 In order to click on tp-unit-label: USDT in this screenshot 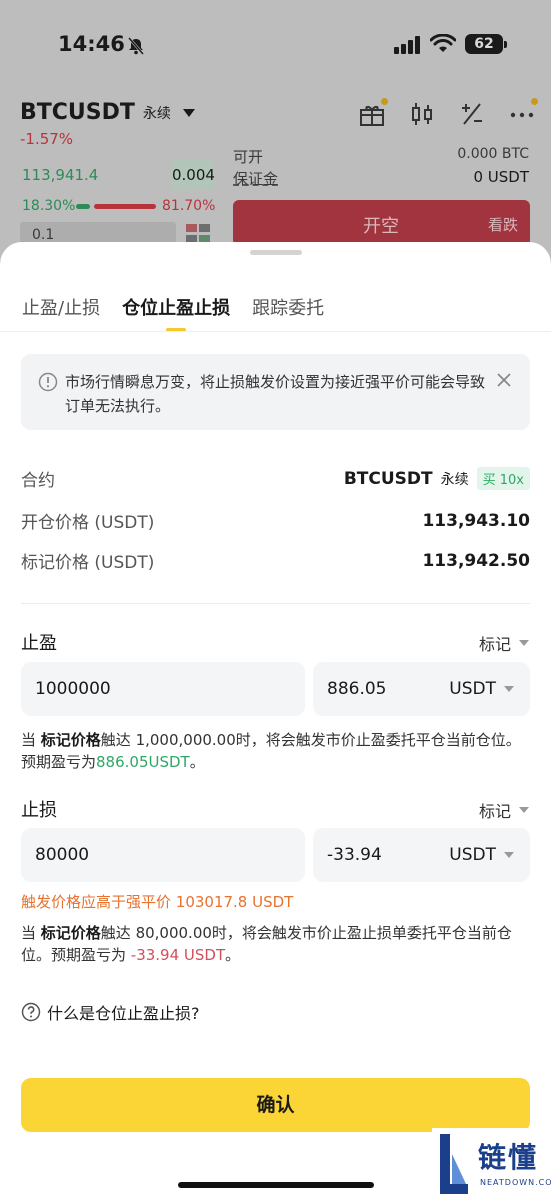, I will do `click(472, 689)`.